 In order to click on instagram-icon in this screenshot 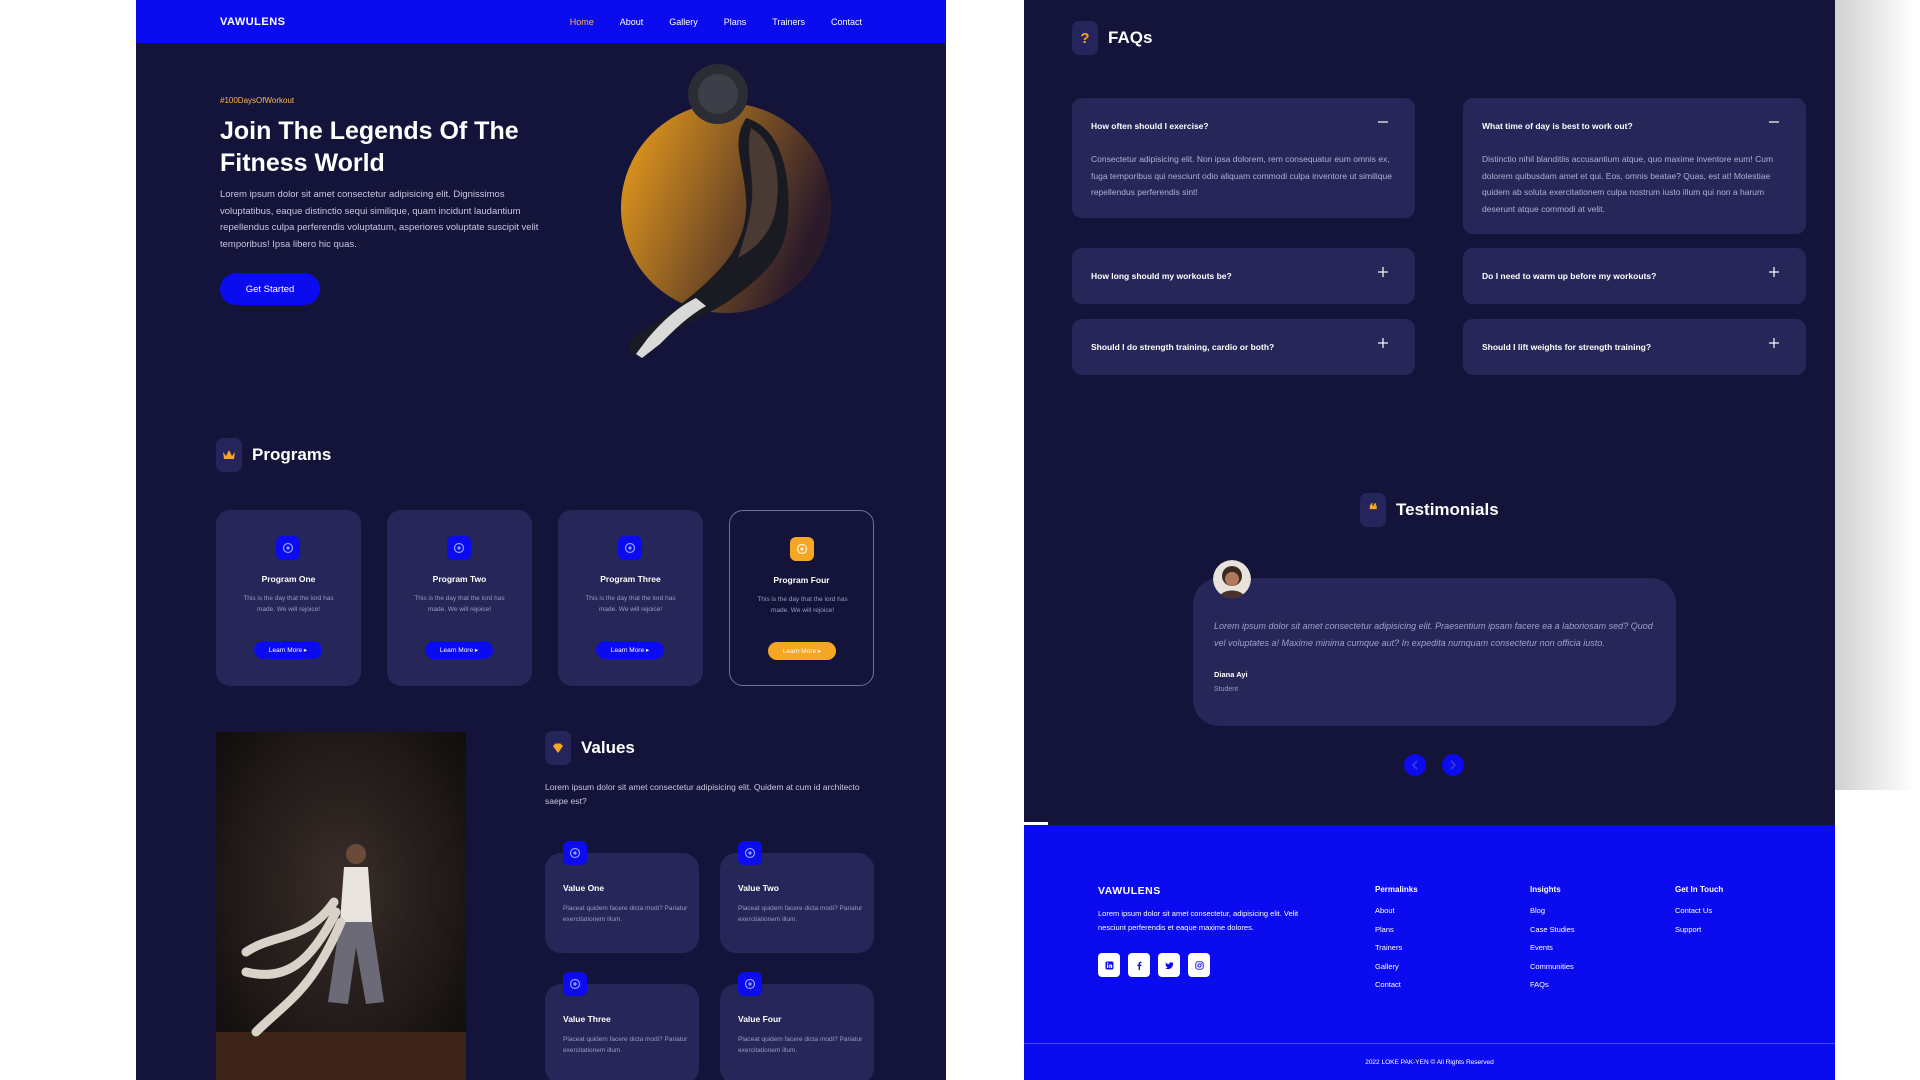, I will do `click(1199, 965)`.